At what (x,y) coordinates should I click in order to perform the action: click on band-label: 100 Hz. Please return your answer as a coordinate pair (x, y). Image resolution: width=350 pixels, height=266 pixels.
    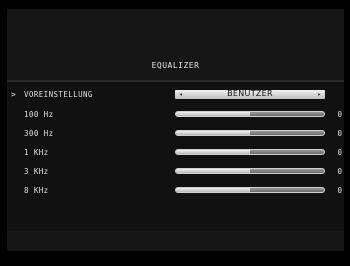
    Looking at the image, I should click on (39, 114).